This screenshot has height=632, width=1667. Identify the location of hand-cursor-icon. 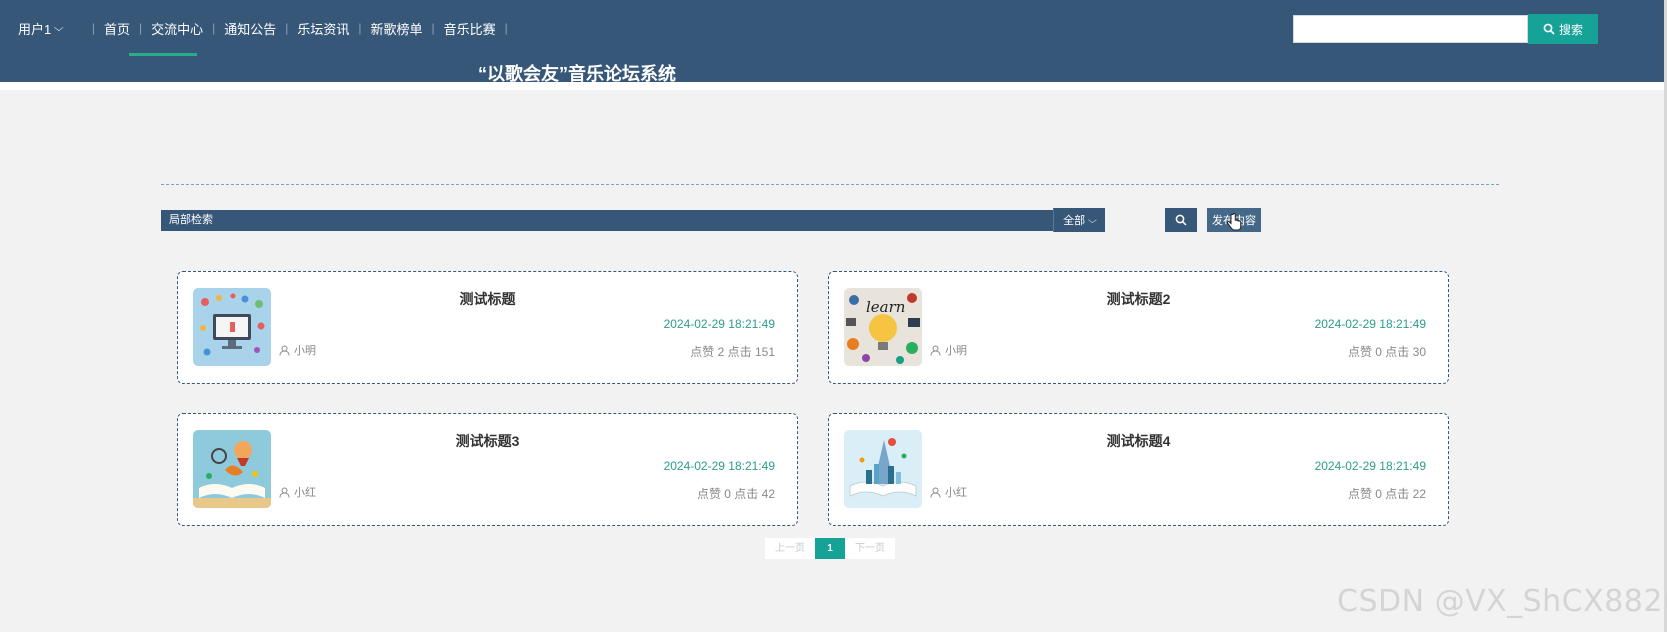
(1234, 222).